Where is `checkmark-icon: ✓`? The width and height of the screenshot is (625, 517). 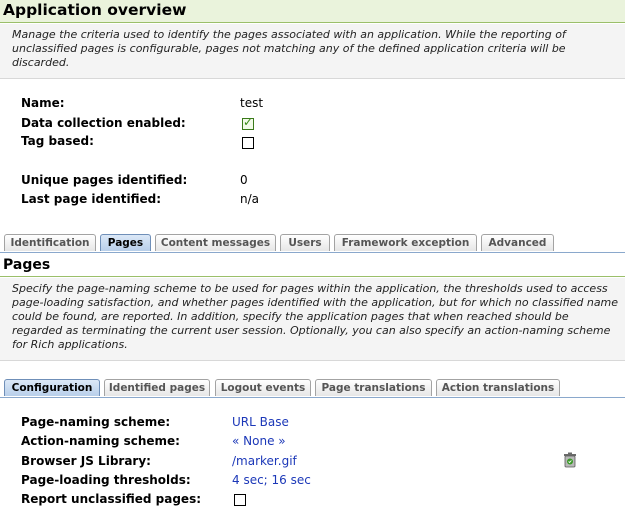 checkmark-icon: ✓ is located at coordinates (248, 122).